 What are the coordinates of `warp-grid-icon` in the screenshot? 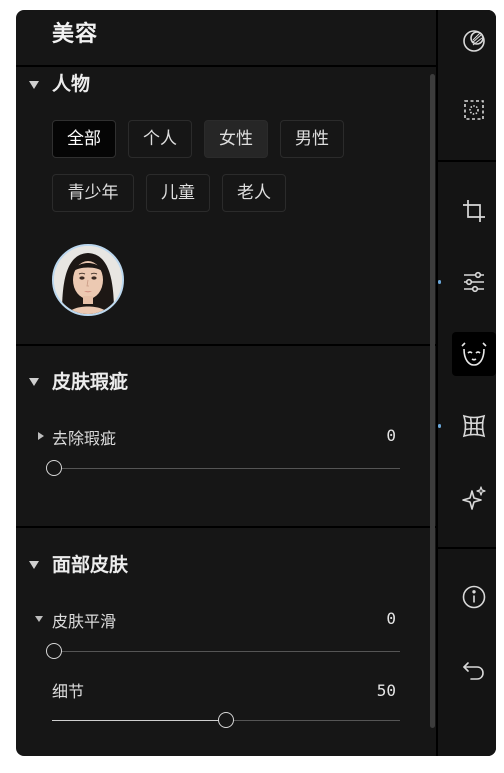 It's located at (474, 426).